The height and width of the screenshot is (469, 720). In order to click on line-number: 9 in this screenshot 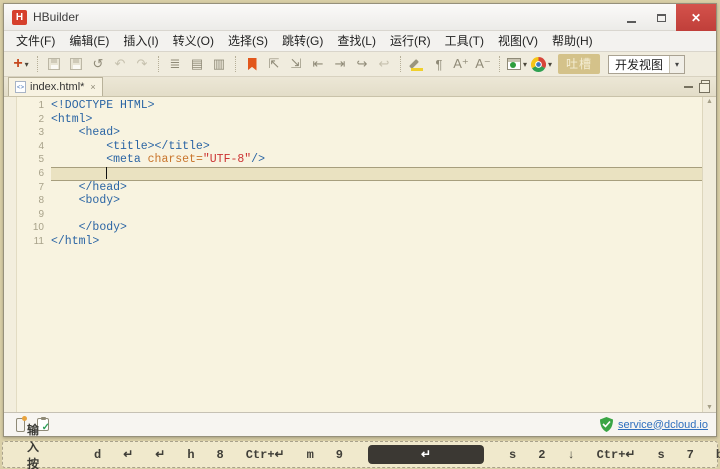, I will do `click(41, 214)`.